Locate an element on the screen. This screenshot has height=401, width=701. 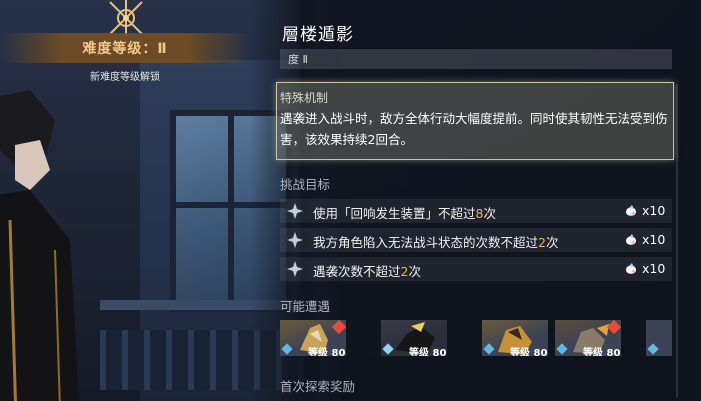
special-mechanic-heading: 特殊机制 is located at coordinates (304, 98).